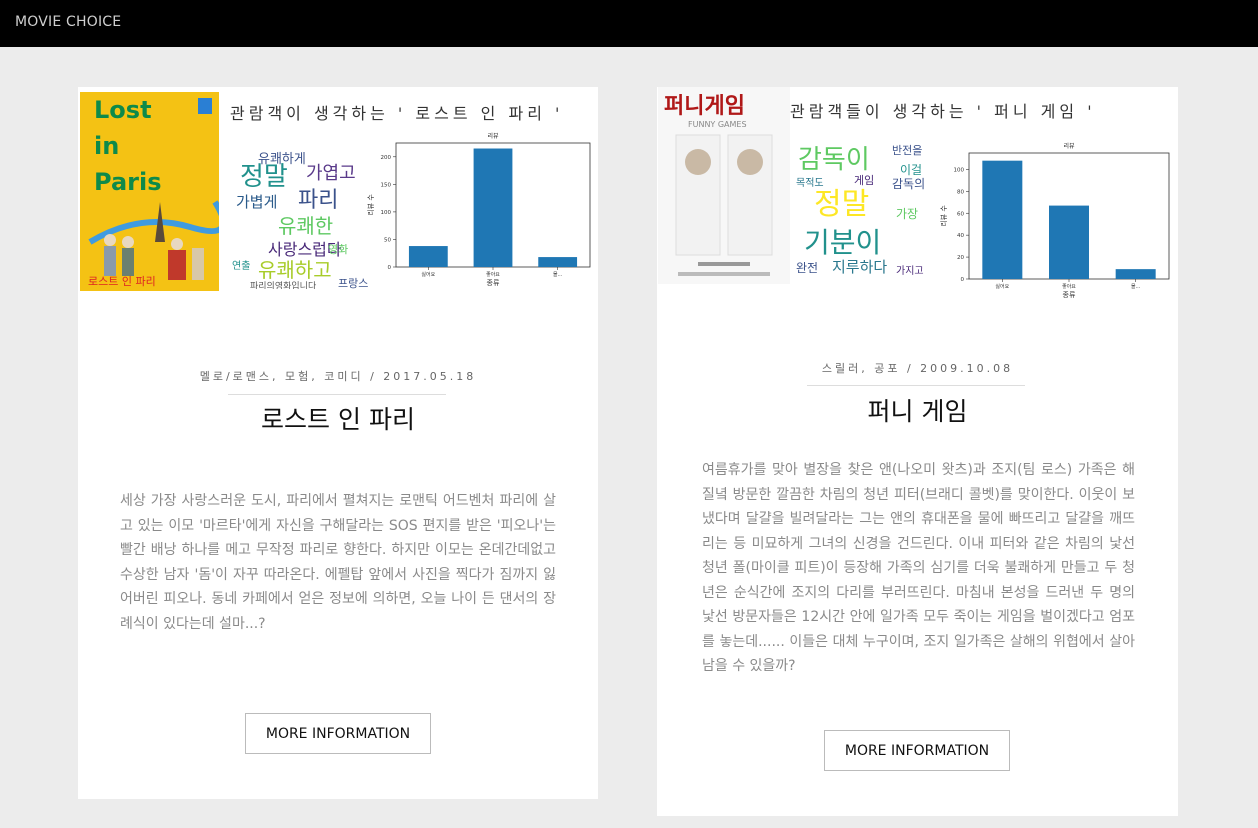 The height and width of the screenshot is (828, 1258). What do you see at coordinates (123, 110) in the screenshot?
I see `svg-text: Lost` at bounding box center [123, 110].